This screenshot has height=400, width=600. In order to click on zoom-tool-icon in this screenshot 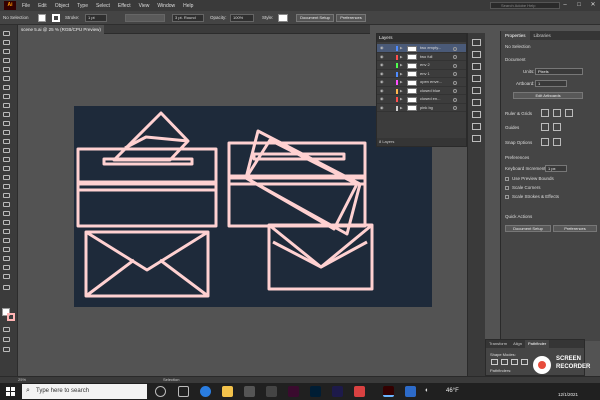, I will do `click(6, 276)`.